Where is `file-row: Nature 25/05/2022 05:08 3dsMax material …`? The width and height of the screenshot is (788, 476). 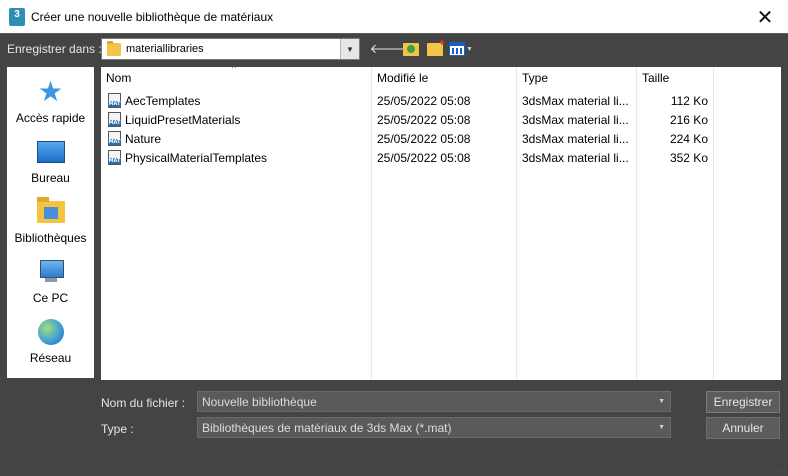
file-row: Nature 25/05/2022 05:08 3dsMax material … is located at coordinates (406, 138).